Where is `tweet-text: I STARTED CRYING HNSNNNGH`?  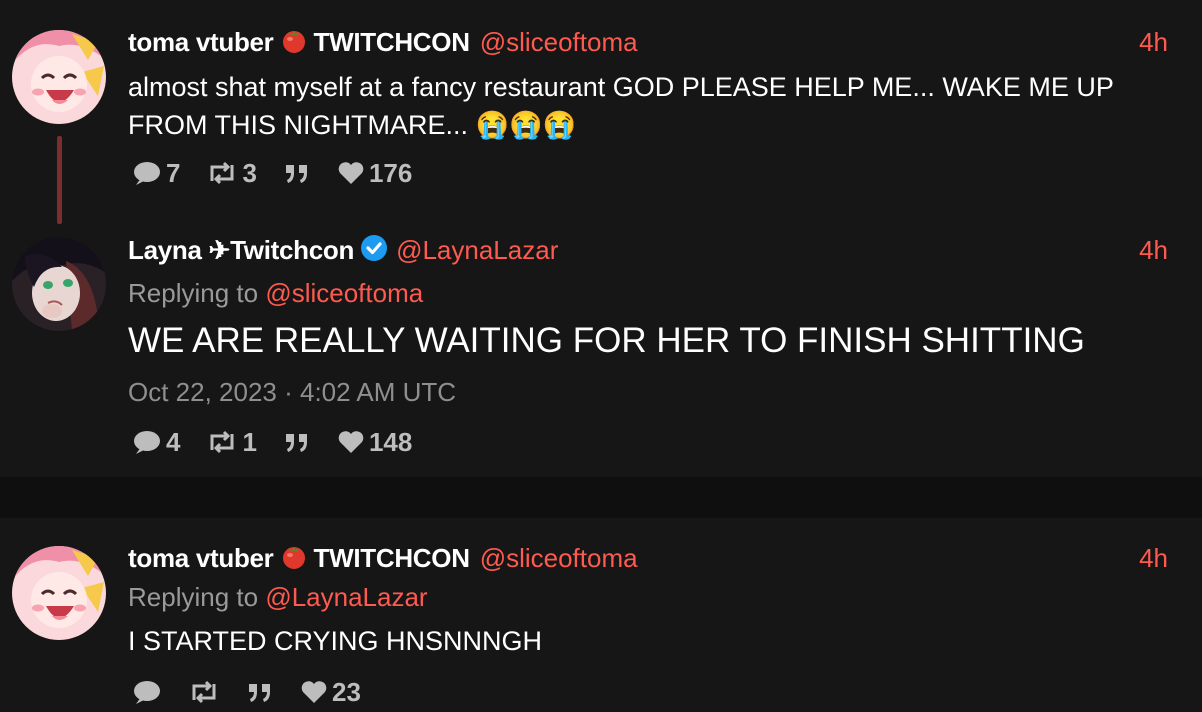 tweet-text: I STARTED CRYING HNSNNNGH is located at coordinates (335, 641).